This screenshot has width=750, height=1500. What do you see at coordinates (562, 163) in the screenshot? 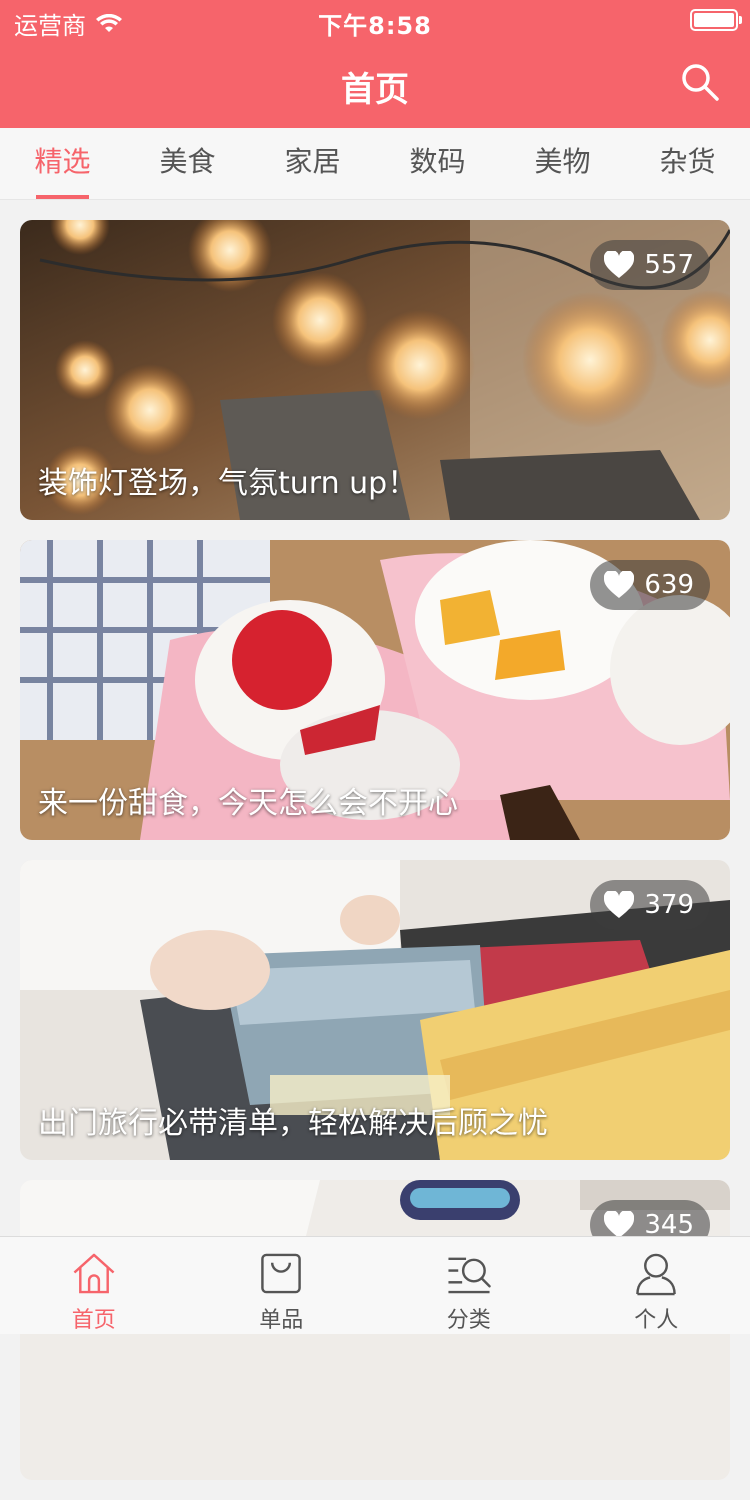
I see `tab-beauty: 美物` at bounding box center [562, 163].